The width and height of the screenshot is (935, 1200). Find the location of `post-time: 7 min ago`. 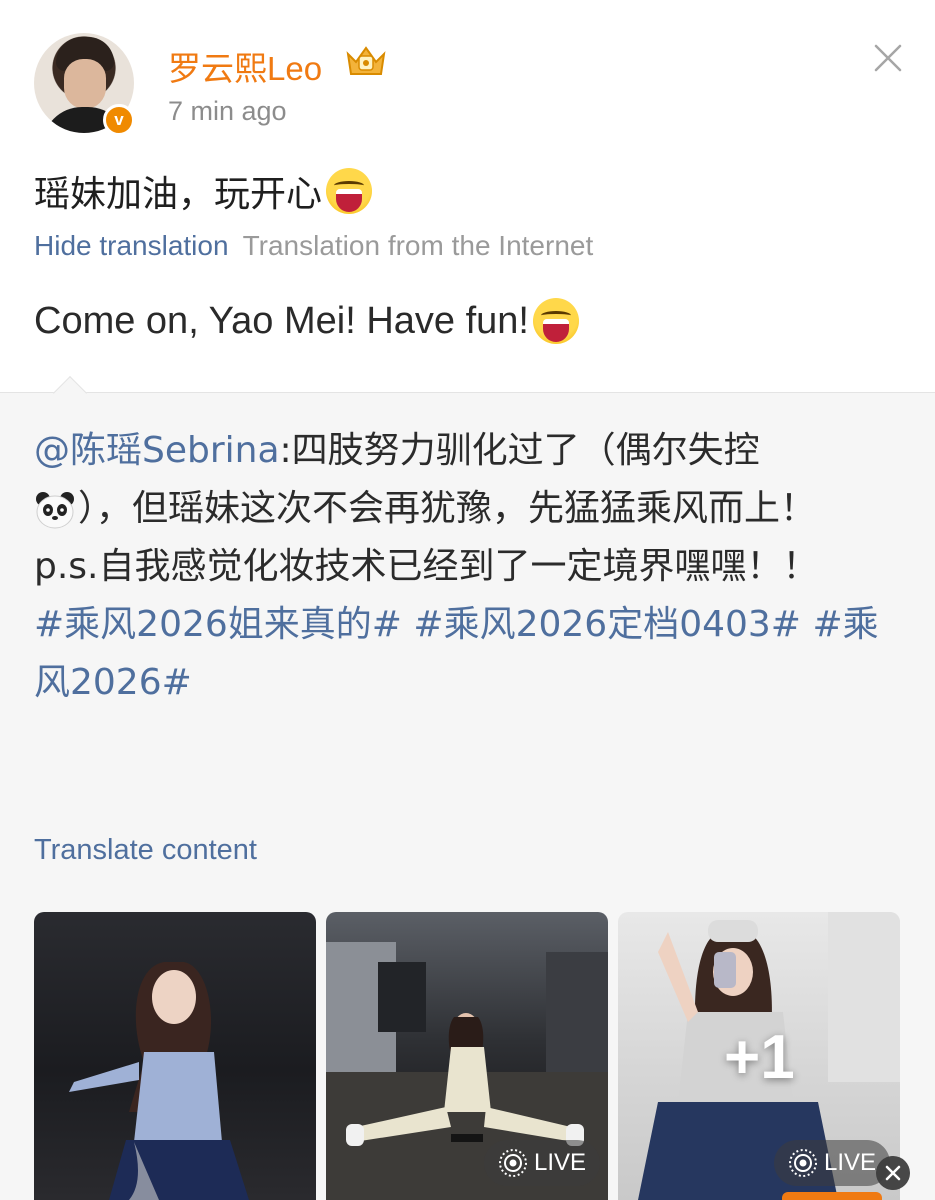

post-time: 7 min ago is located at coordinates (227, 111).